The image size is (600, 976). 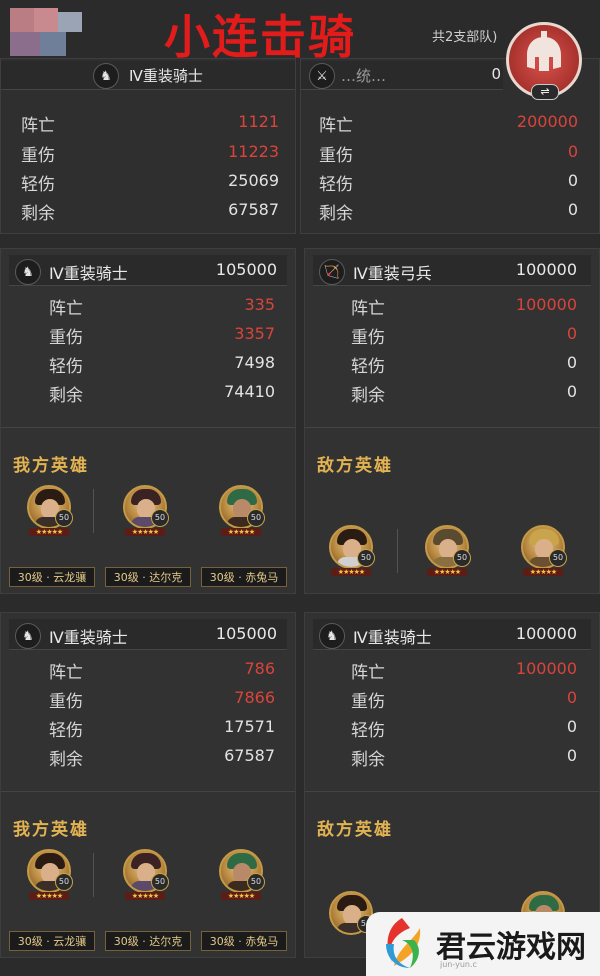 What do you see at coordinates (166, 76) in the screenshot?
I see `summary-left-unit: Ⅳ重装骑士` at bounding box center [166, 76].